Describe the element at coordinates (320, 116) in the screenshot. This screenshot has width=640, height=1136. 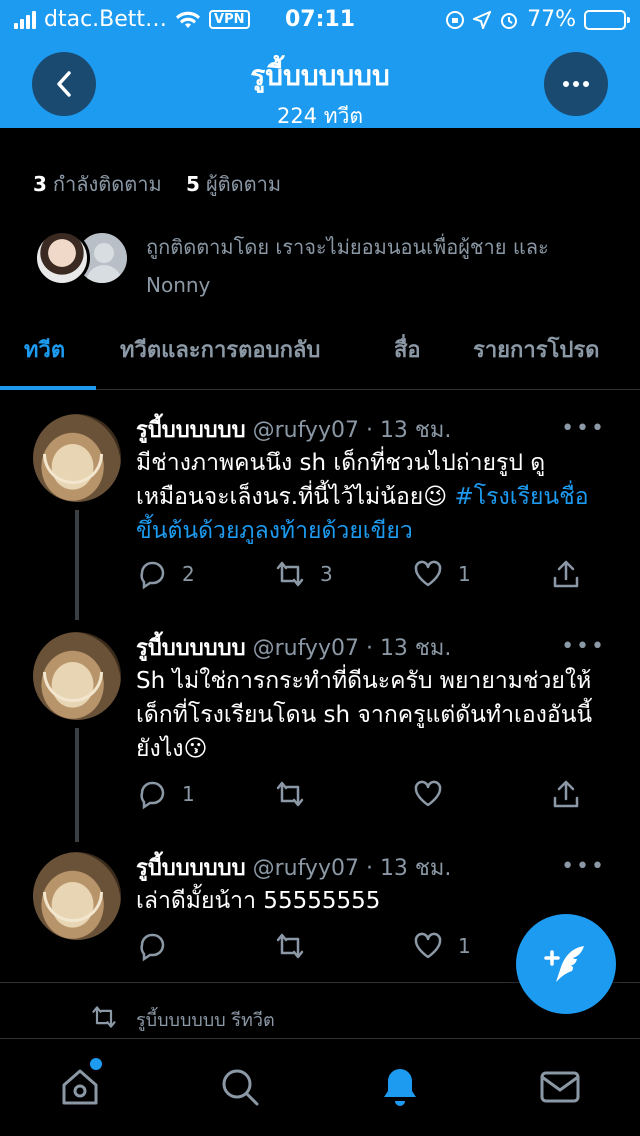
I see `tweet-count: 224 ทวีต` at that location.